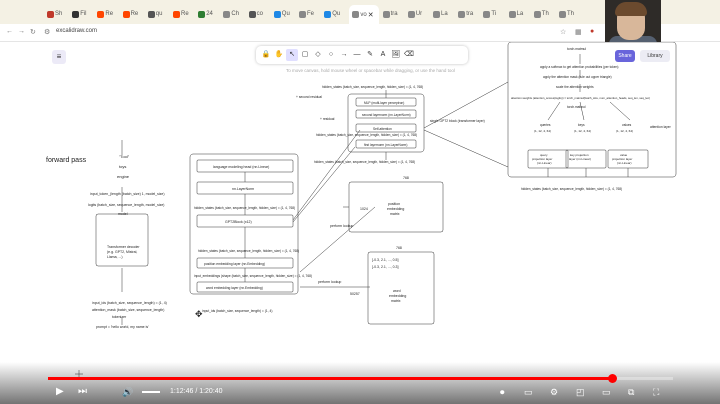 Image resolution: width=720 pixels, height=404 pixels. Describe the element at coordinates (21, 31) in the screenshot. I see `forward-icon: →` at that location.